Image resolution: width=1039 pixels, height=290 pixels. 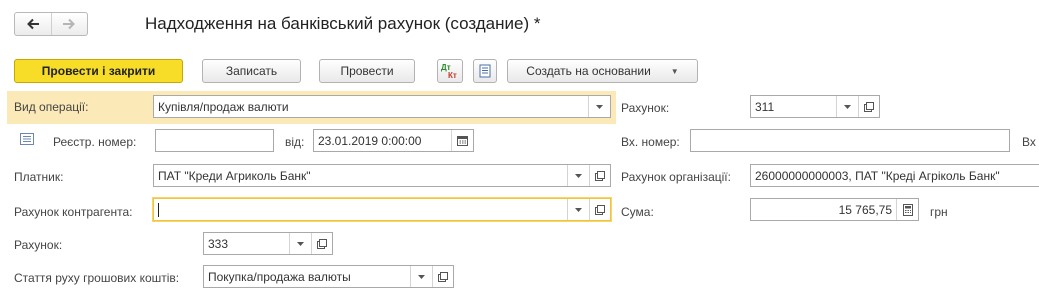 I want to click on svg-text: Кт, so click(x=452, y=75).